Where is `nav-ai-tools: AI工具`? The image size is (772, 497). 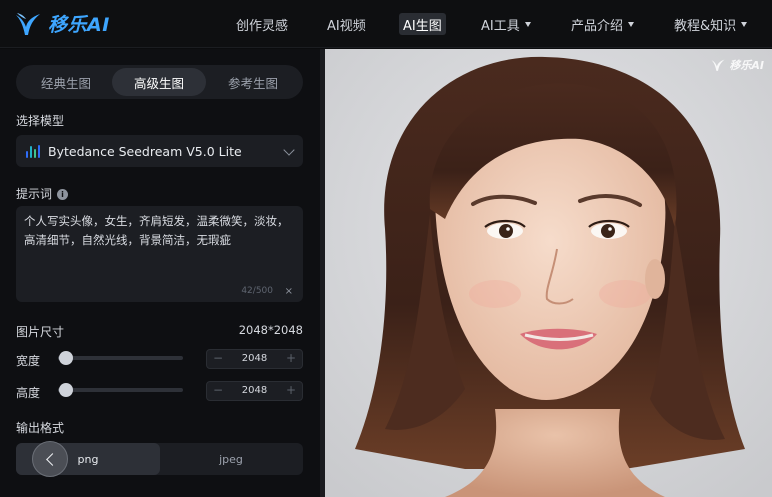
nav-ai-tools: AI工具 is located at coordinates (506, 24).